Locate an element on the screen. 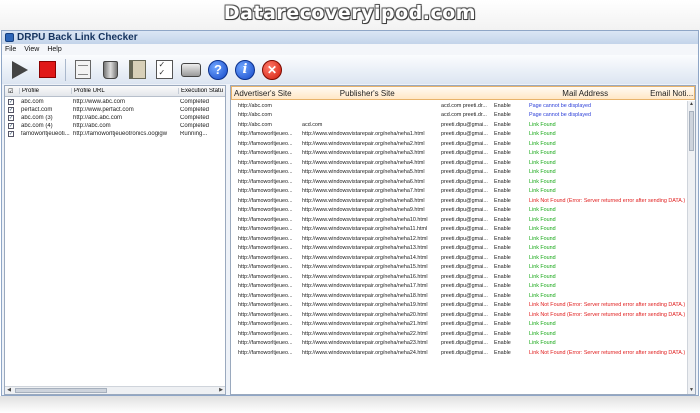  save-button is located at coordinates (191, 70).